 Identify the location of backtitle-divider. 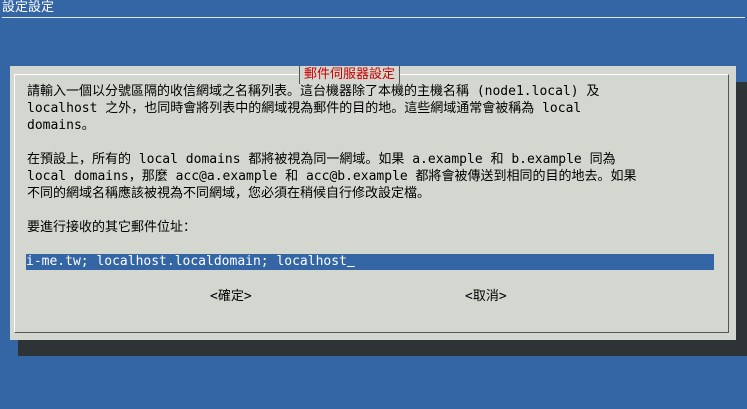
(373, 17).